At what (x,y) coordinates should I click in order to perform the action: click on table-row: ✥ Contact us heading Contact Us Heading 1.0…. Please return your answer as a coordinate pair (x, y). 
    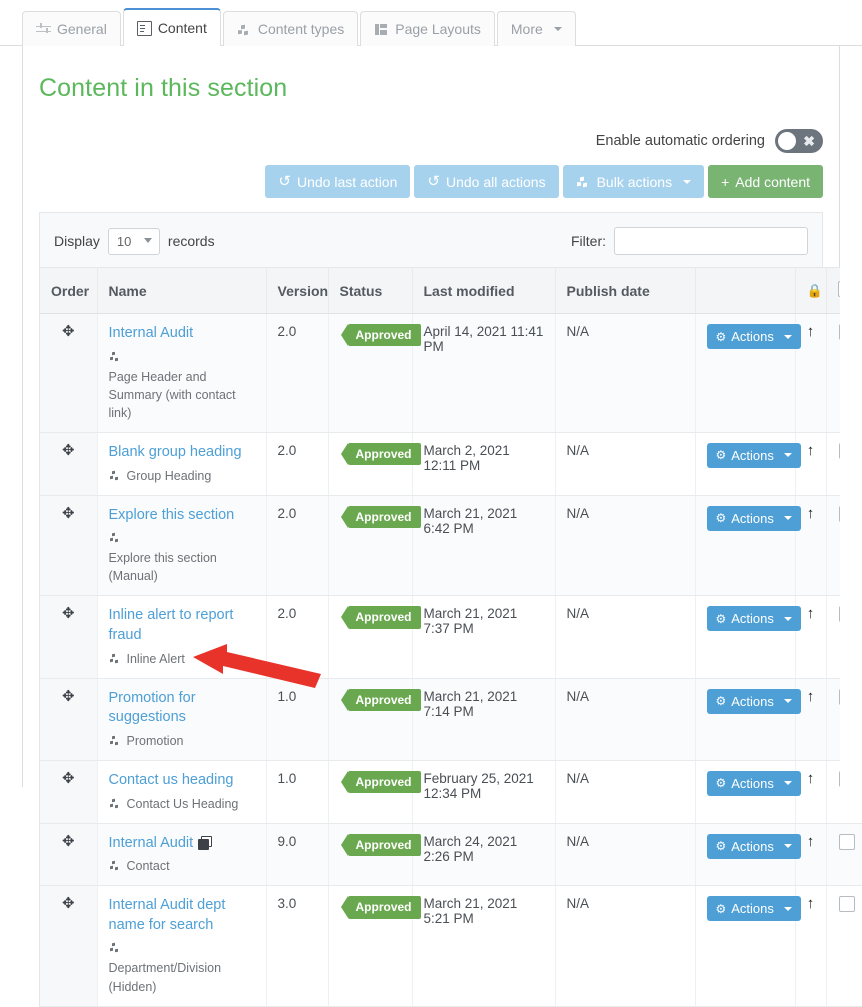
    Looking at the image, I should click on (451, 792).